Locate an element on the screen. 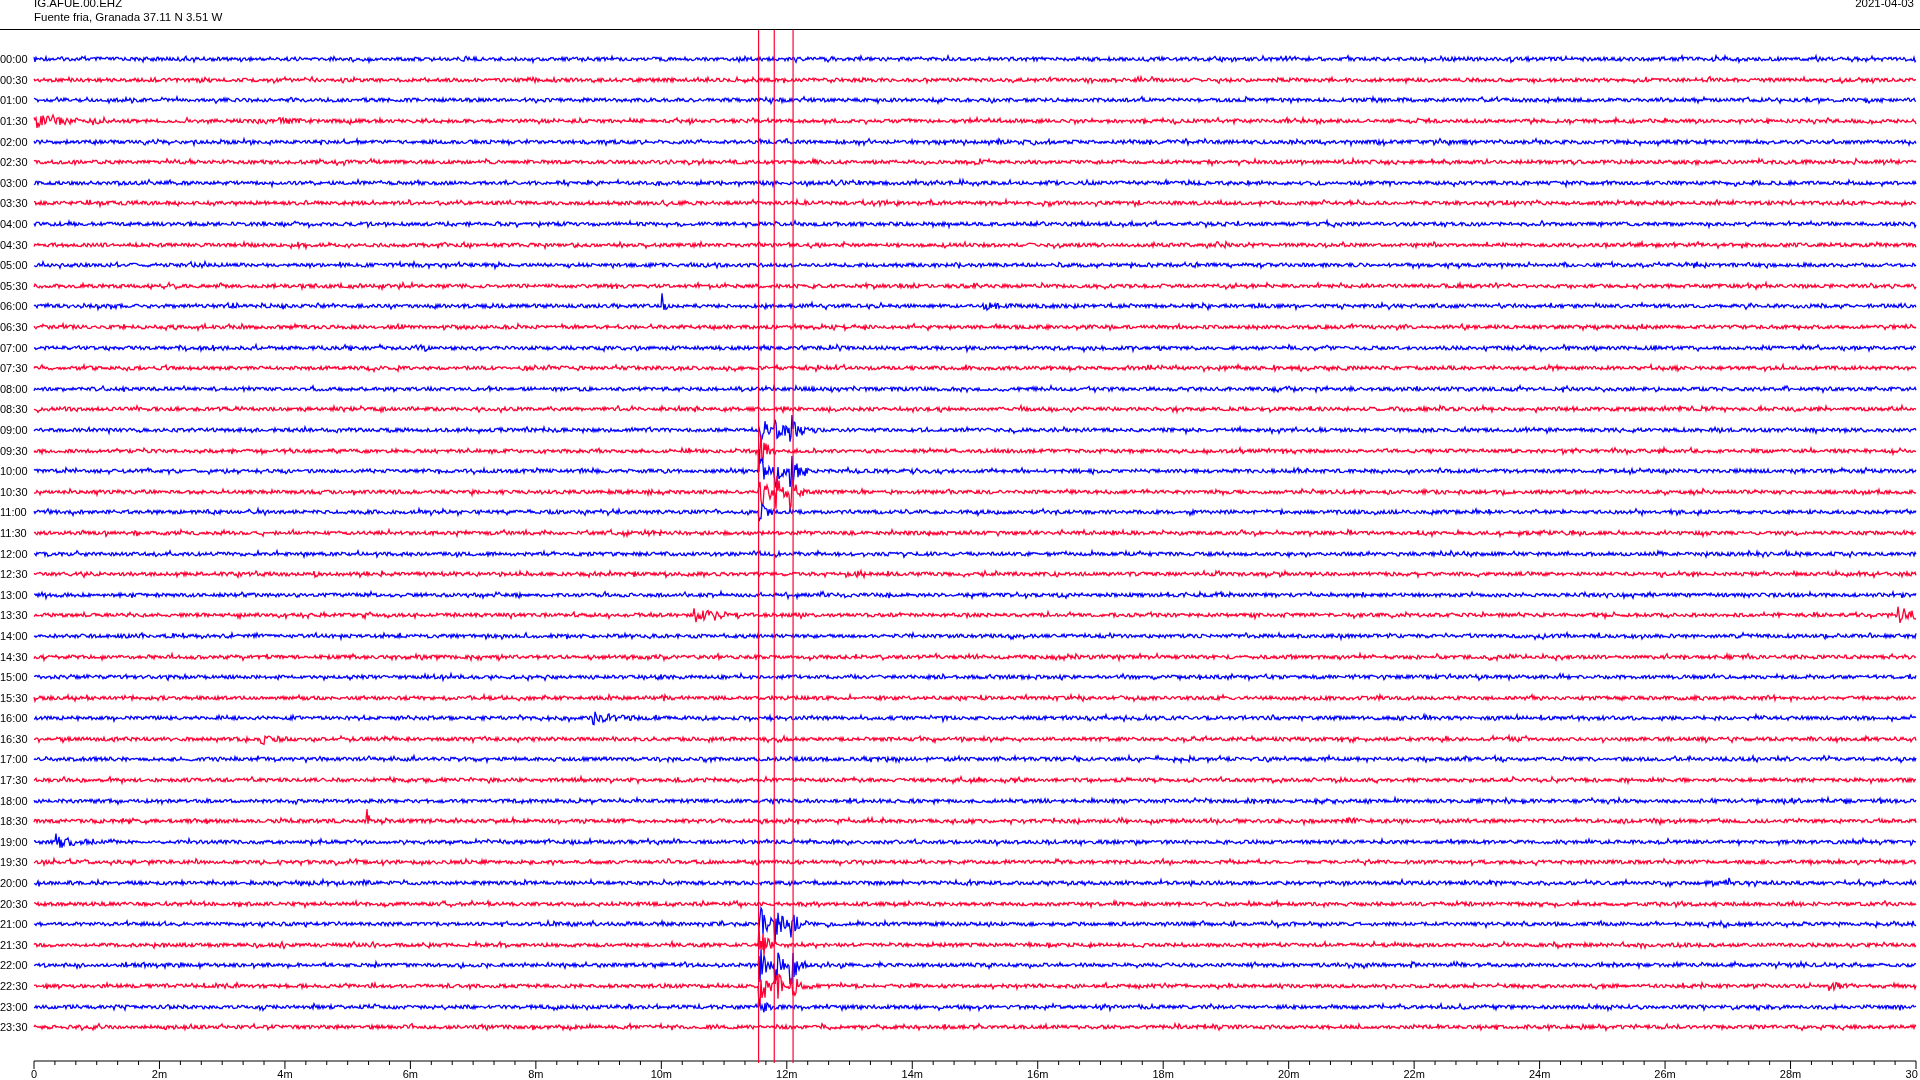  time-label: 18:00 is located at coordinates (14, 800).